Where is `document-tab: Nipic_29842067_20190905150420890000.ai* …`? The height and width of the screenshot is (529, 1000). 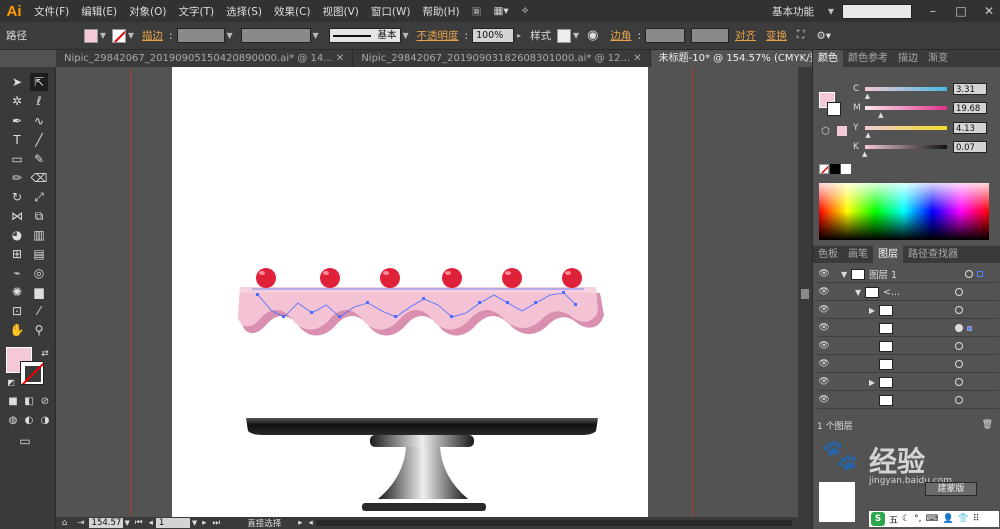
document-tab: Nipic_29842067_20190905150420890000.ai* … is located at coordinates (205, 58).